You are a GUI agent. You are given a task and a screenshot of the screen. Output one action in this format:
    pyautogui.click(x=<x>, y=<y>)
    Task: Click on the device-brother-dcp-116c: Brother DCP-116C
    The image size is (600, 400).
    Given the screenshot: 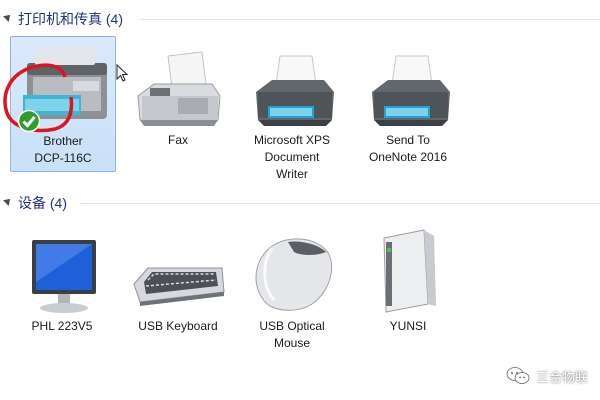 What is the action you would take?
    pyautogui.click(x=59, y=104)
    